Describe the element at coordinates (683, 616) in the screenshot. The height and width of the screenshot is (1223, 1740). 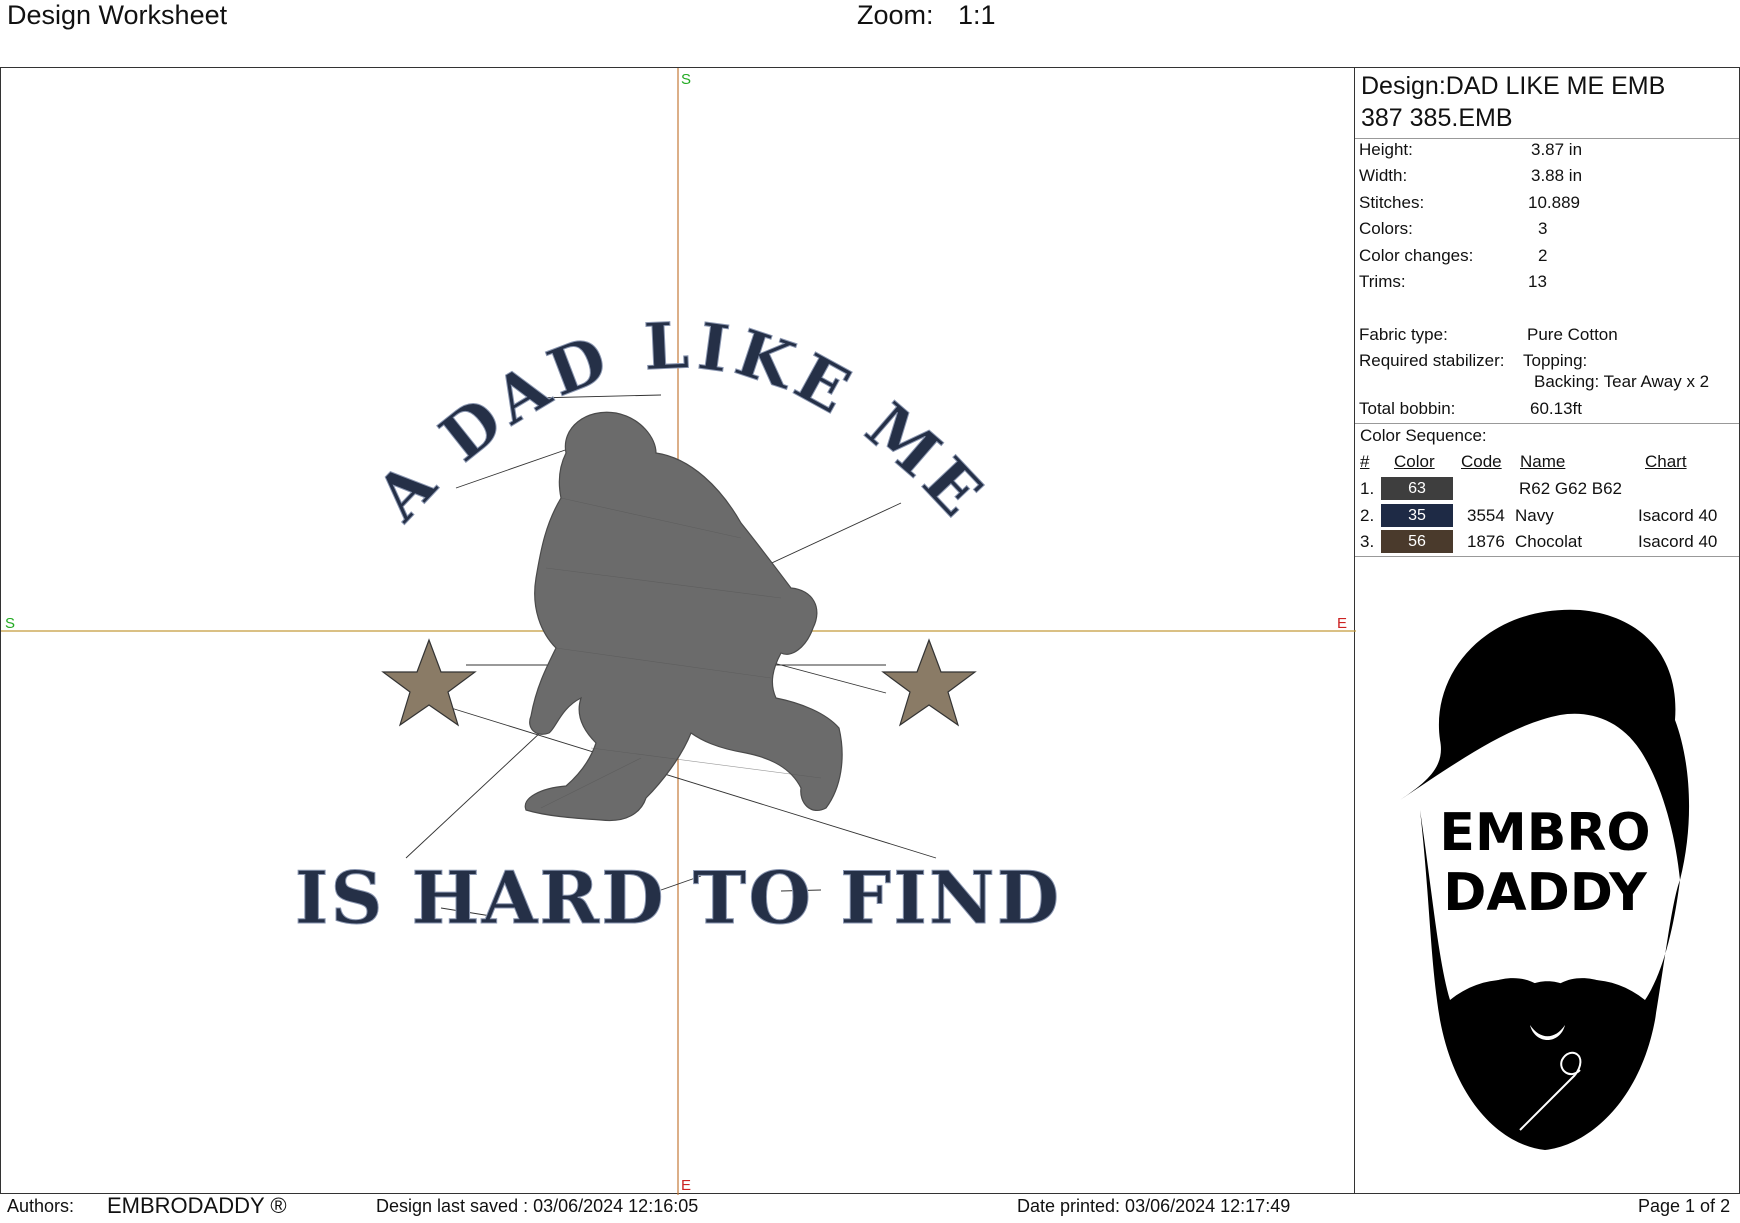
I see `bigfoot-figure` at that location.